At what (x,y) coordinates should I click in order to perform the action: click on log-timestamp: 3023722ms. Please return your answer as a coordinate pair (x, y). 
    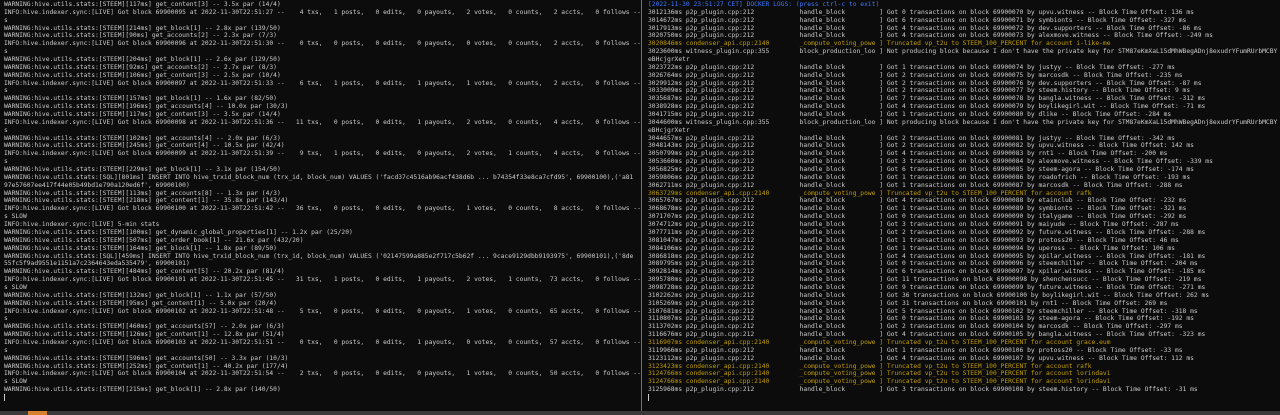
    Looking at the image, I should click on (665, 67).